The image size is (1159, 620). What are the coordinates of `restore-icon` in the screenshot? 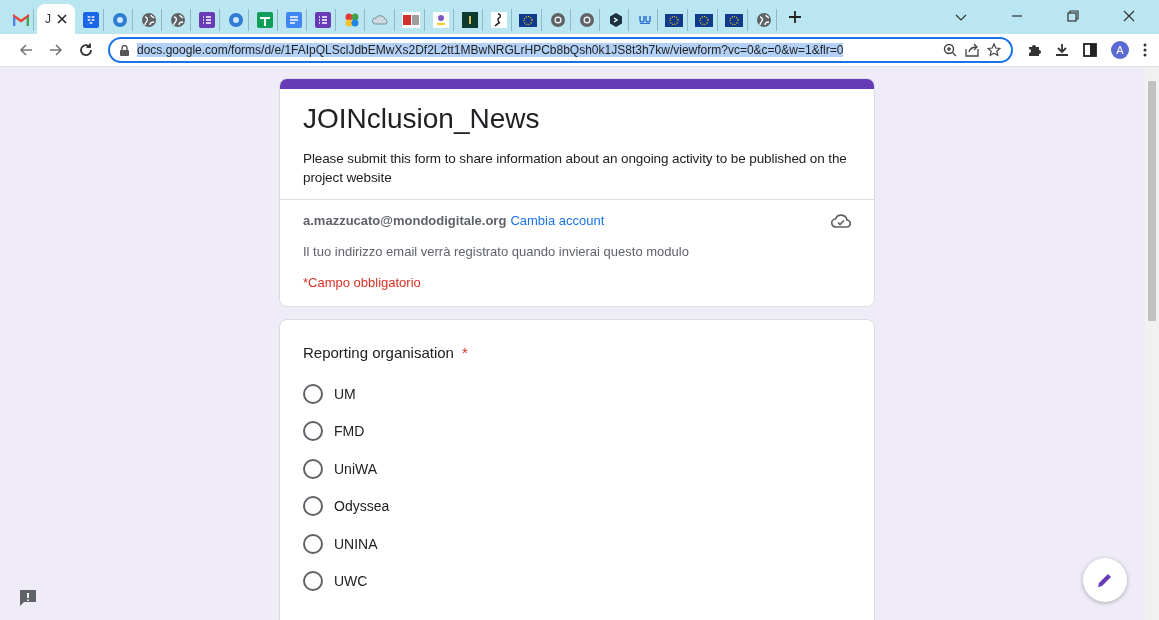 It's located at (1073, 16).